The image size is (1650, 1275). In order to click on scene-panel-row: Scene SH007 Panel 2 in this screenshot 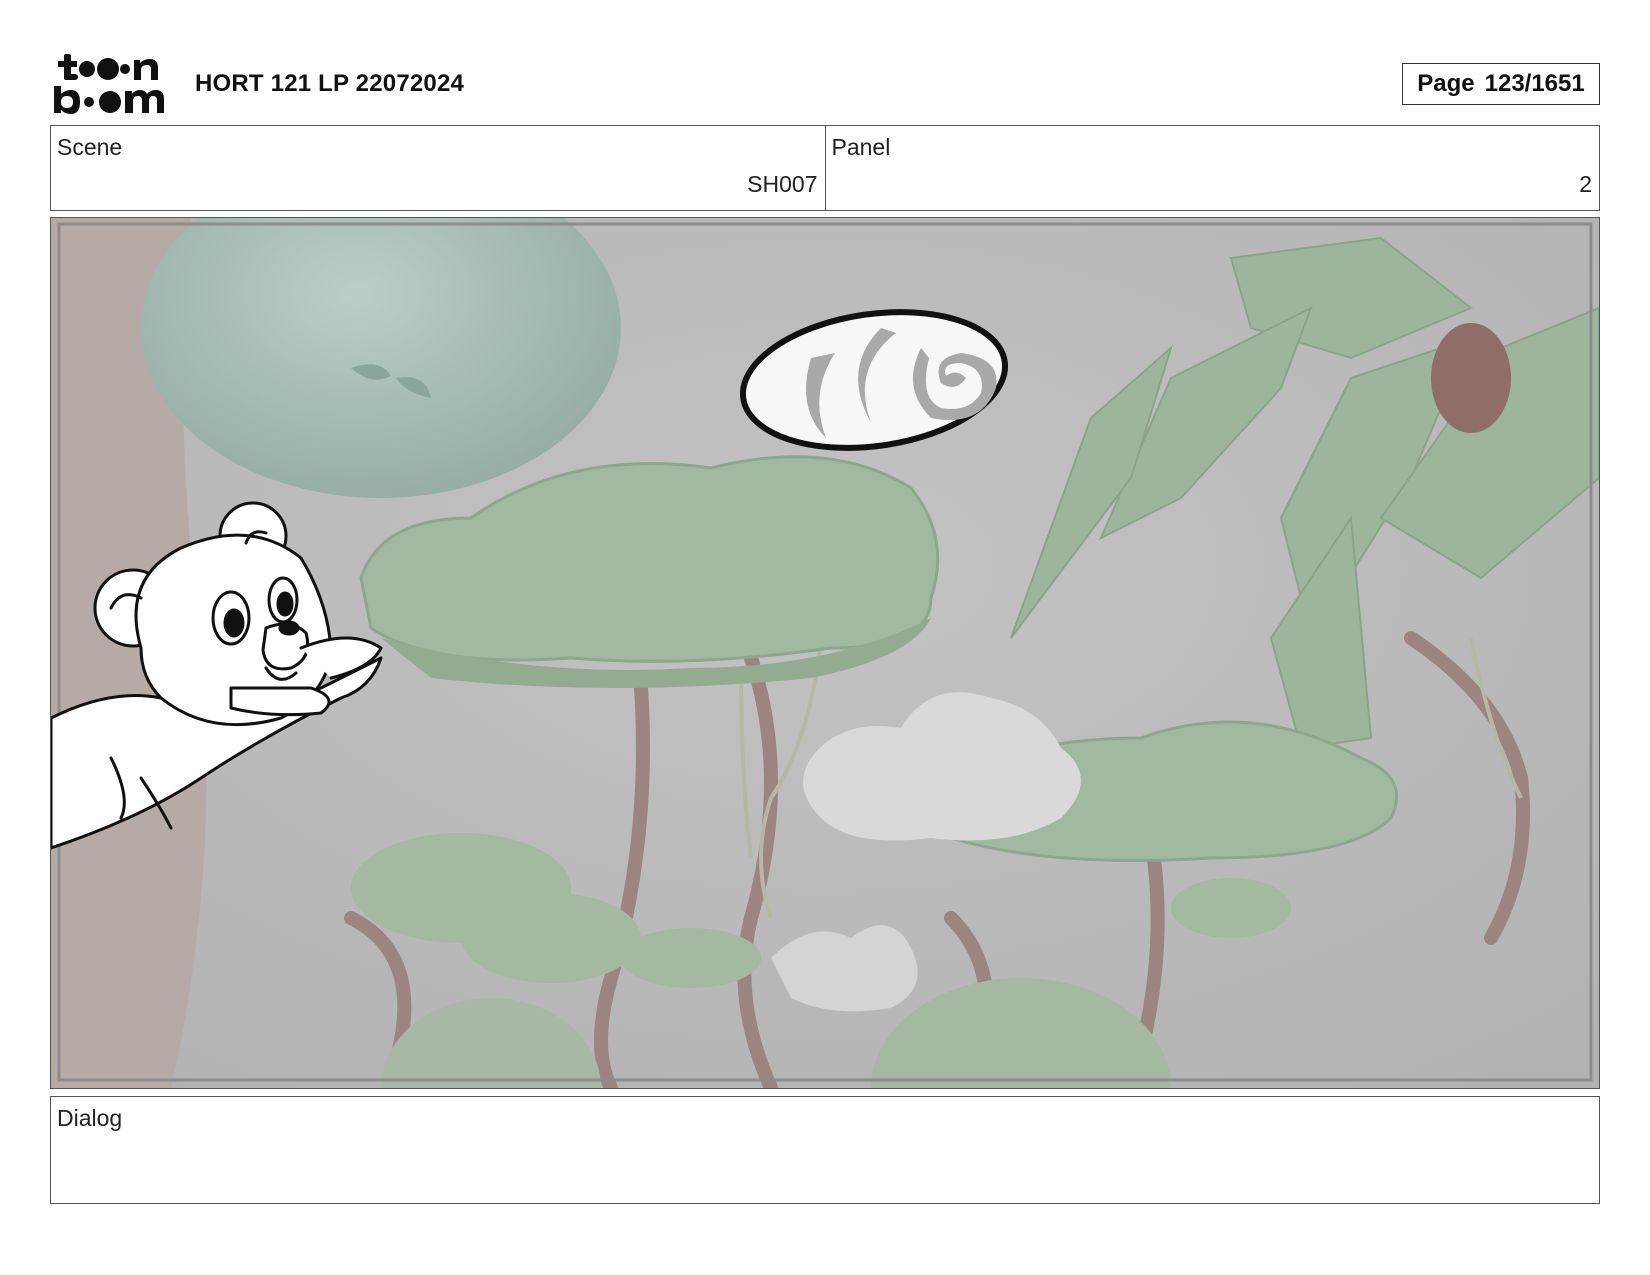, I will do `click(825, 168)`.